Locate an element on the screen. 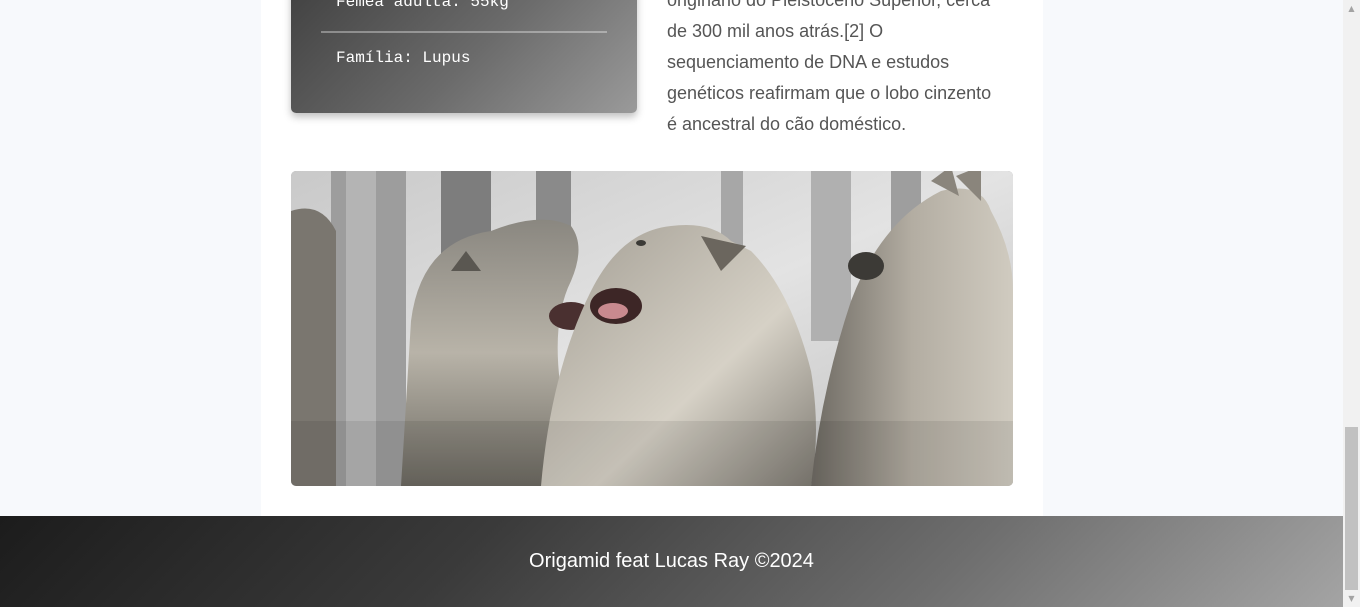 This screenshot has height=607, width=1360. scrollbar-thumb is located at coordinates (1351, 508).